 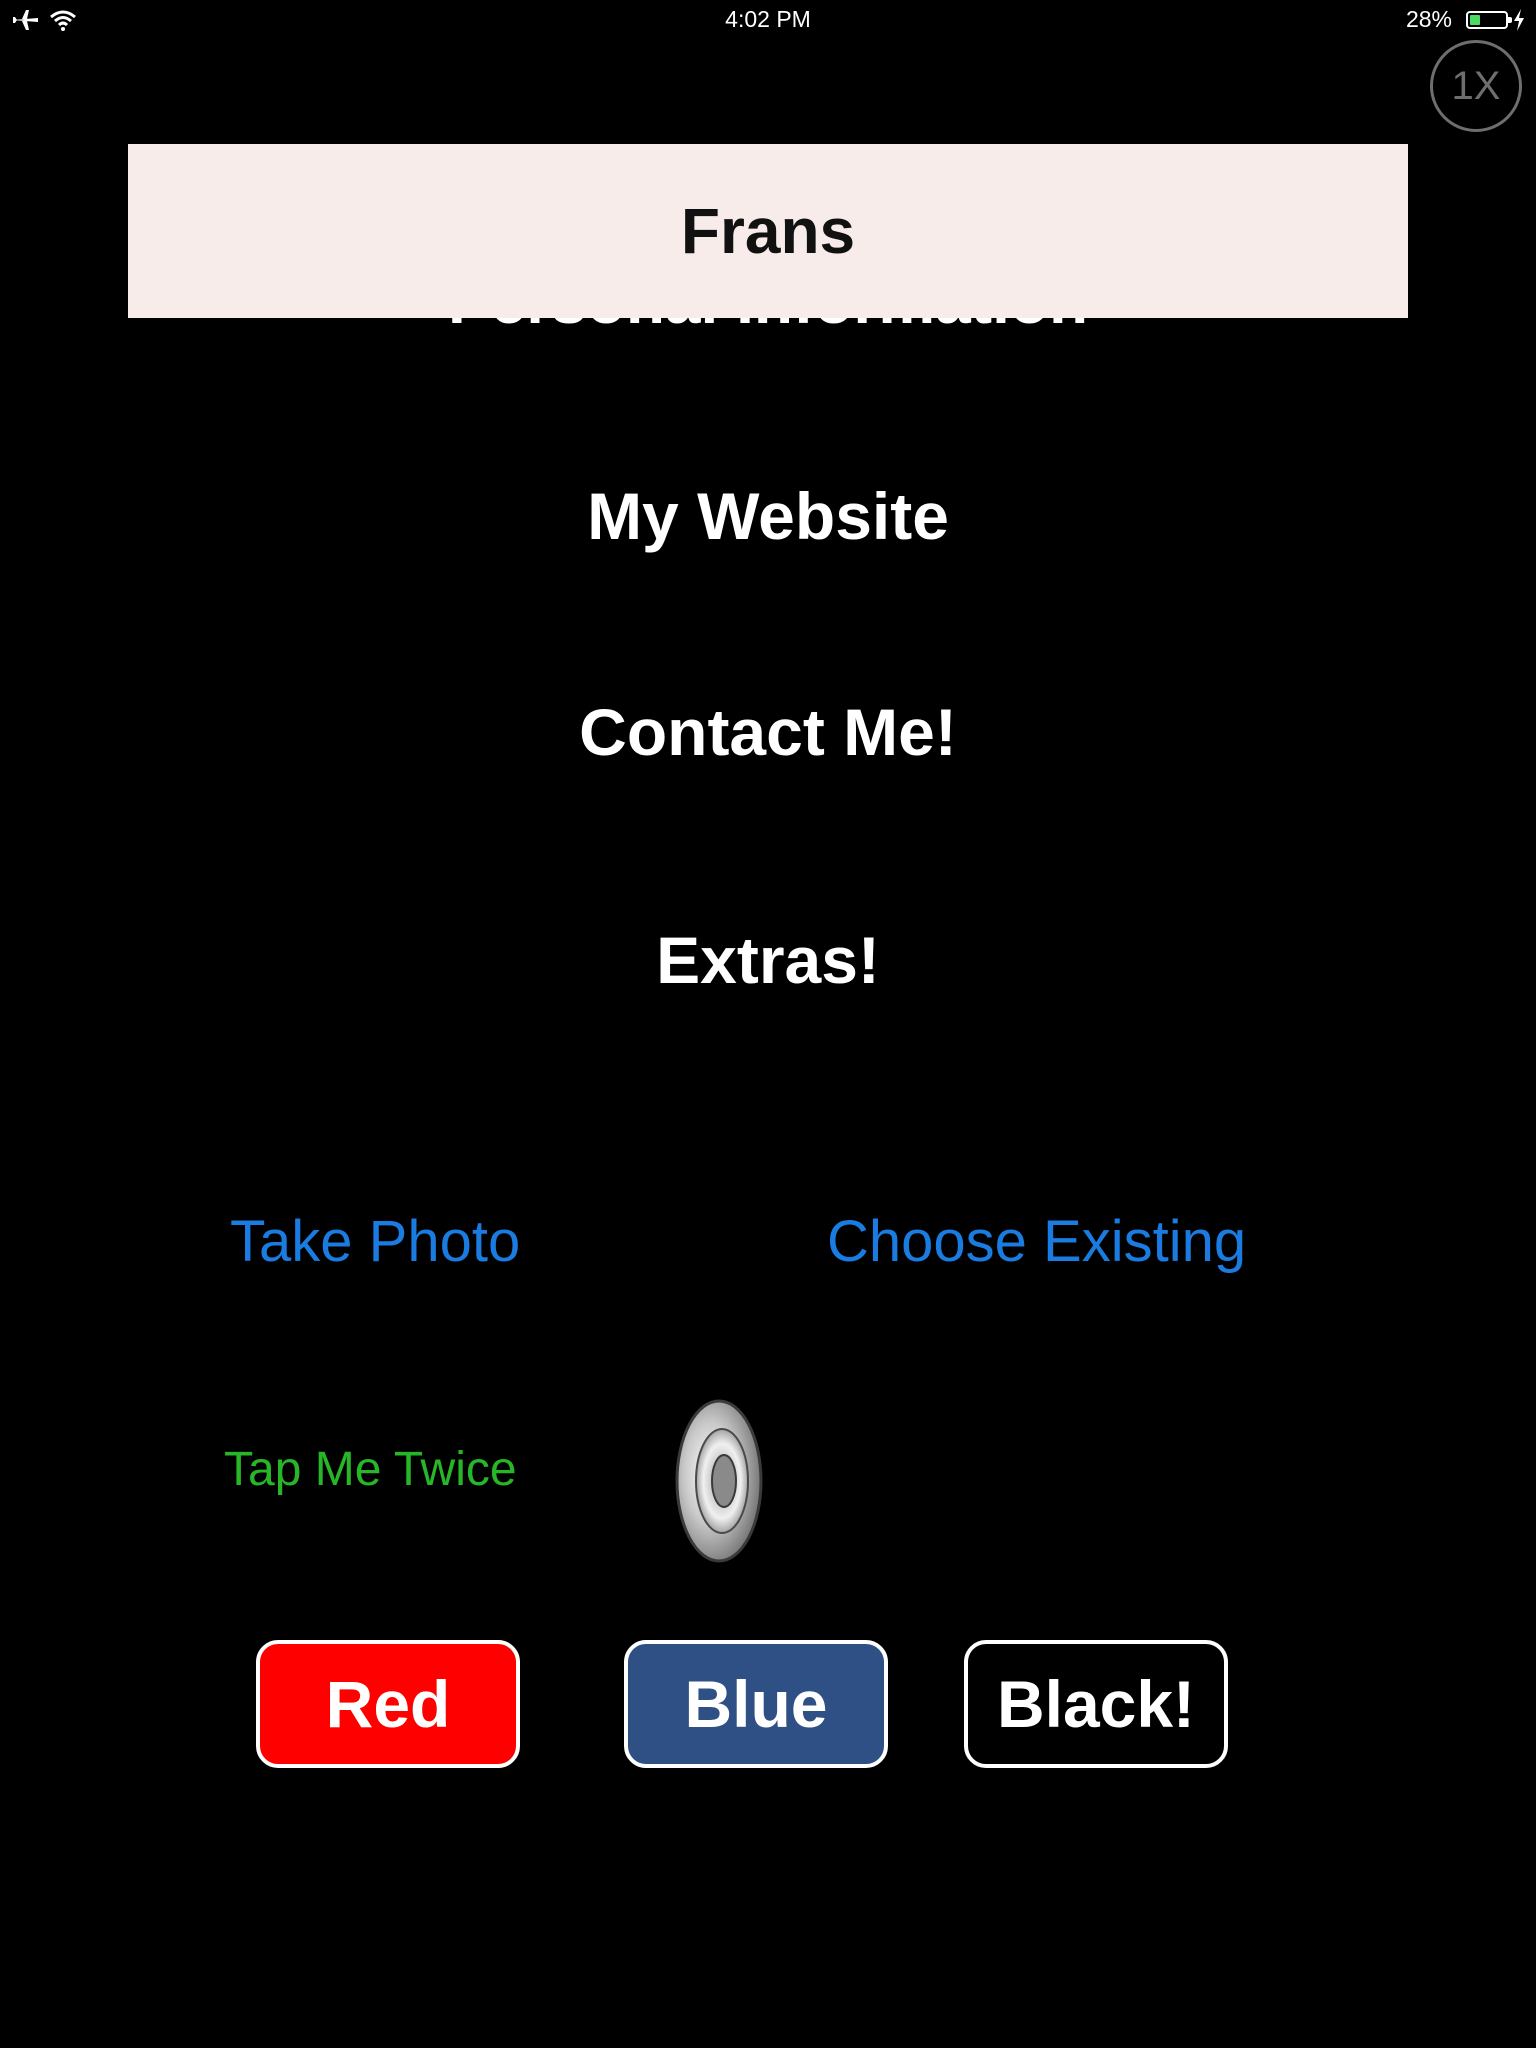 What do you see at coordinates (1475, 20) in the screenshot?
I see `battery-fill` at bounding box center [1475, 20].